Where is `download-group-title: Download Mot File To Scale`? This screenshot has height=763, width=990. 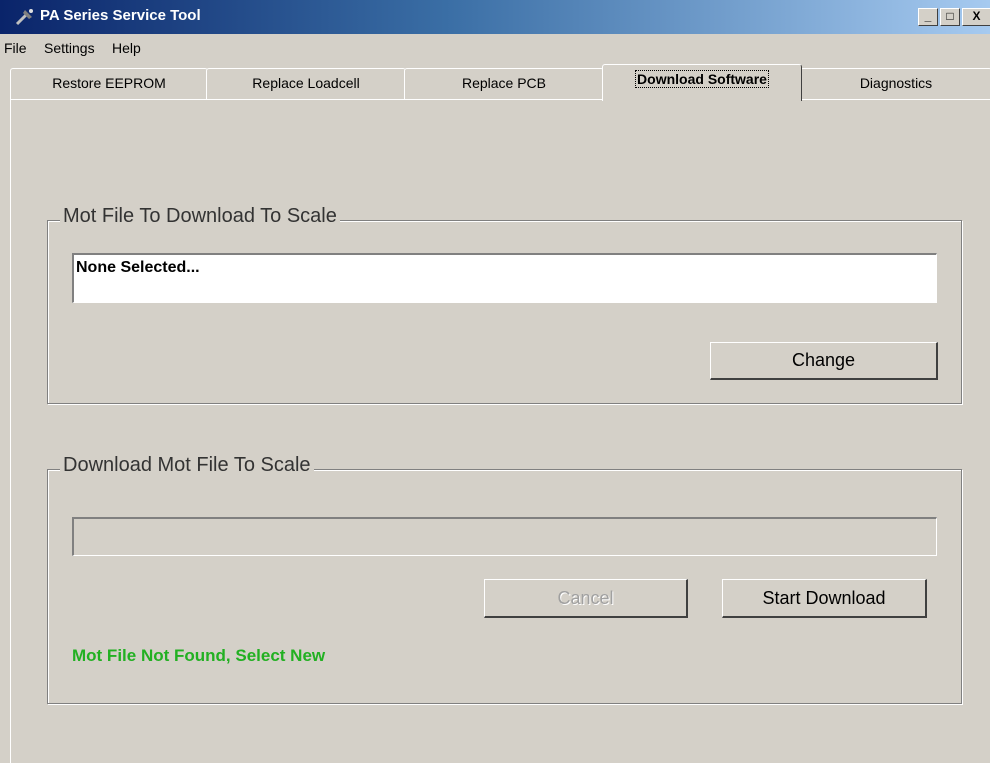
download-group-title: Download Mot File To Scale is located at coordinates (187, 465).